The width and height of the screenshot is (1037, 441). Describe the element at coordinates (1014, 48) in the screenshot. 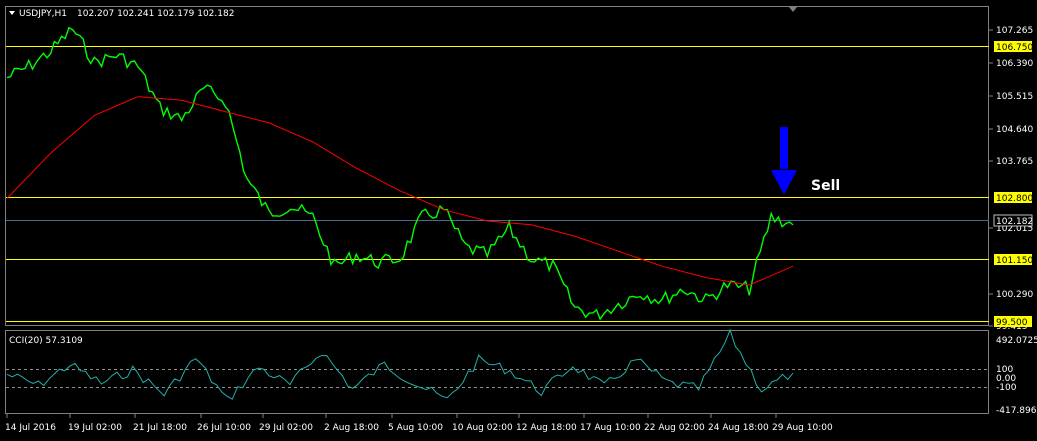

I see `level-tag-label: 106.750` at that location.